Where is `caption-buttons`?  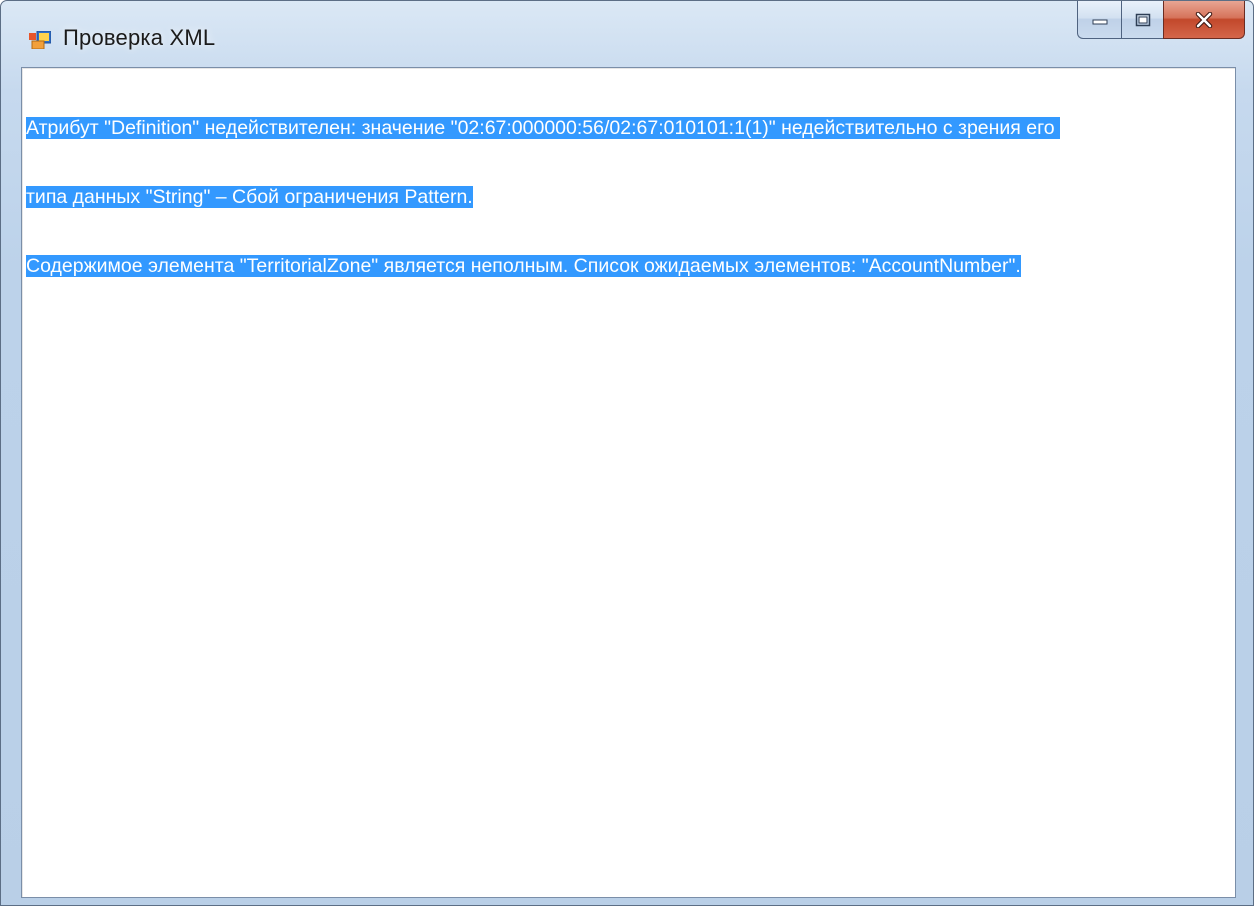
caption-buttons is located at coordinates (1161, 23).